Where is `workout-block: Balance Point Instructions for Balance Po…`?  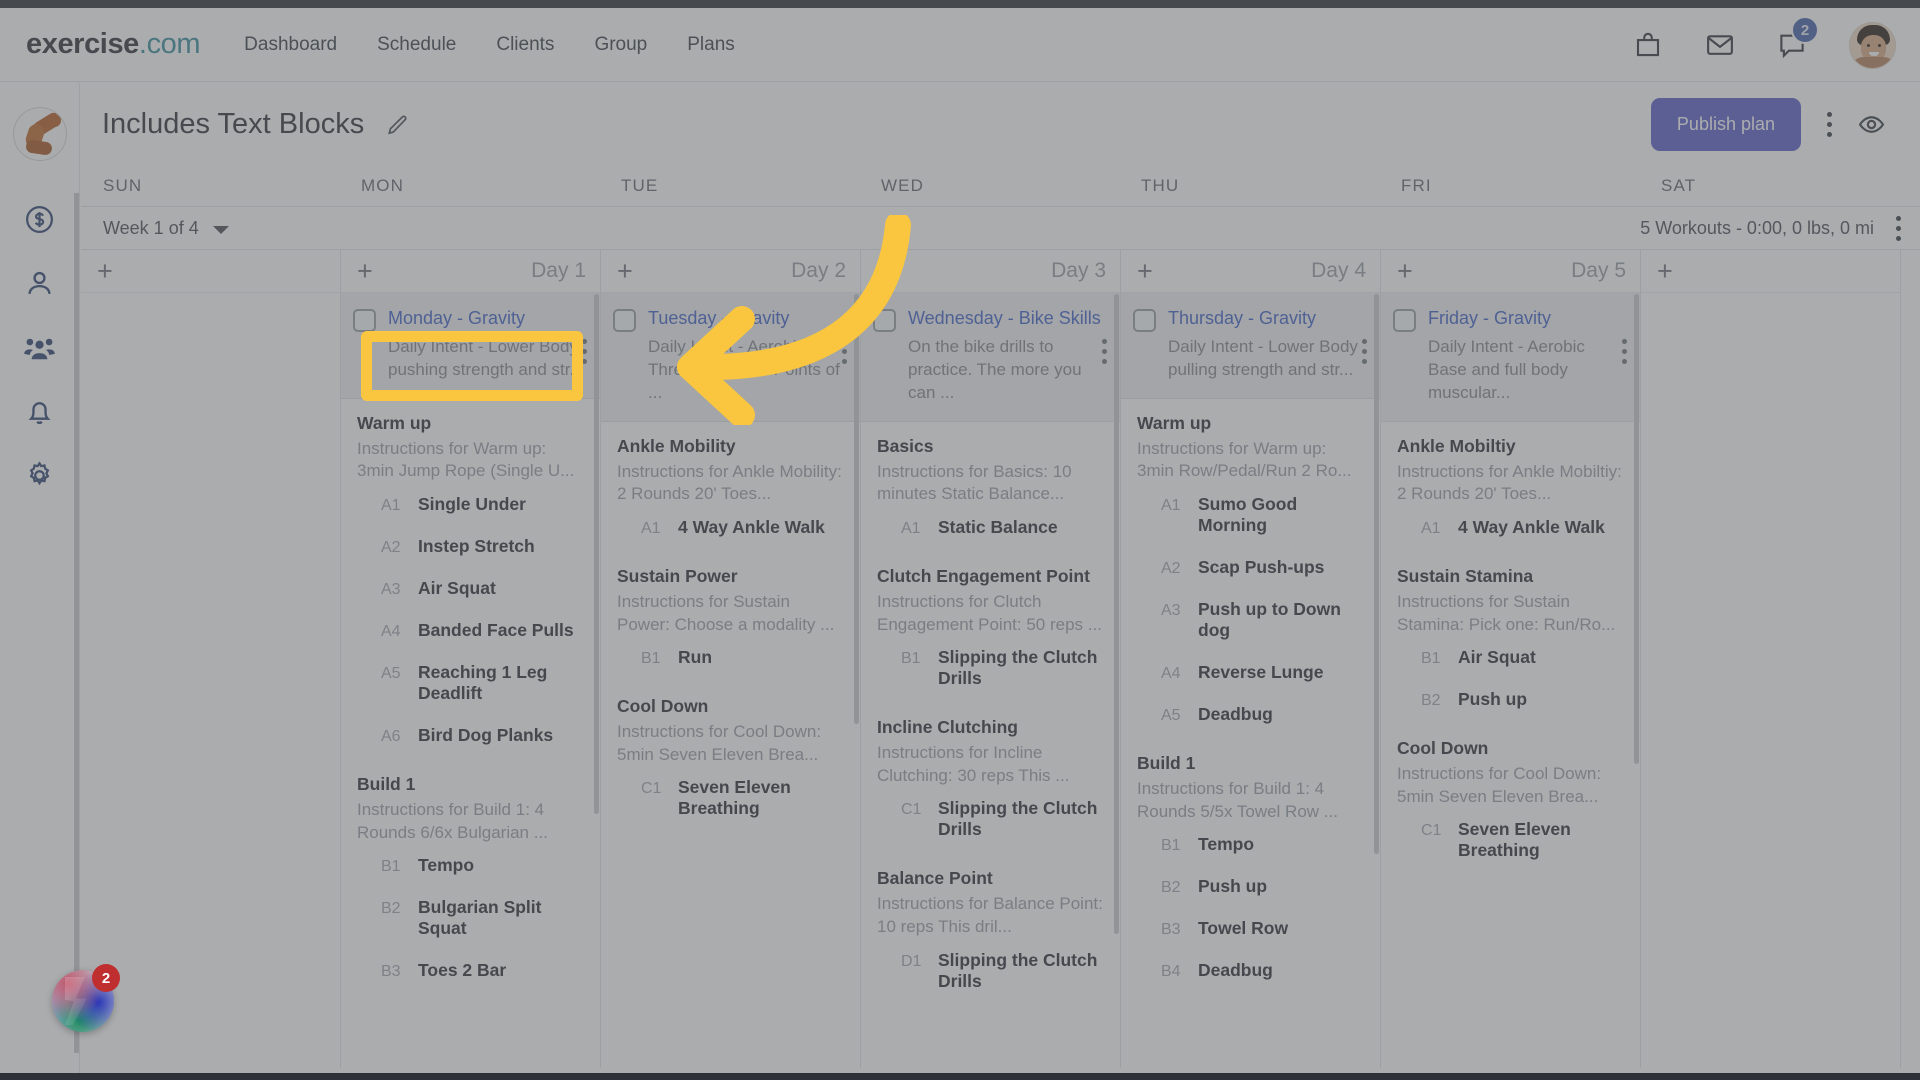
workout-block: Balance Point Instructions for Balance Po… is located at coordinates (990, 929).